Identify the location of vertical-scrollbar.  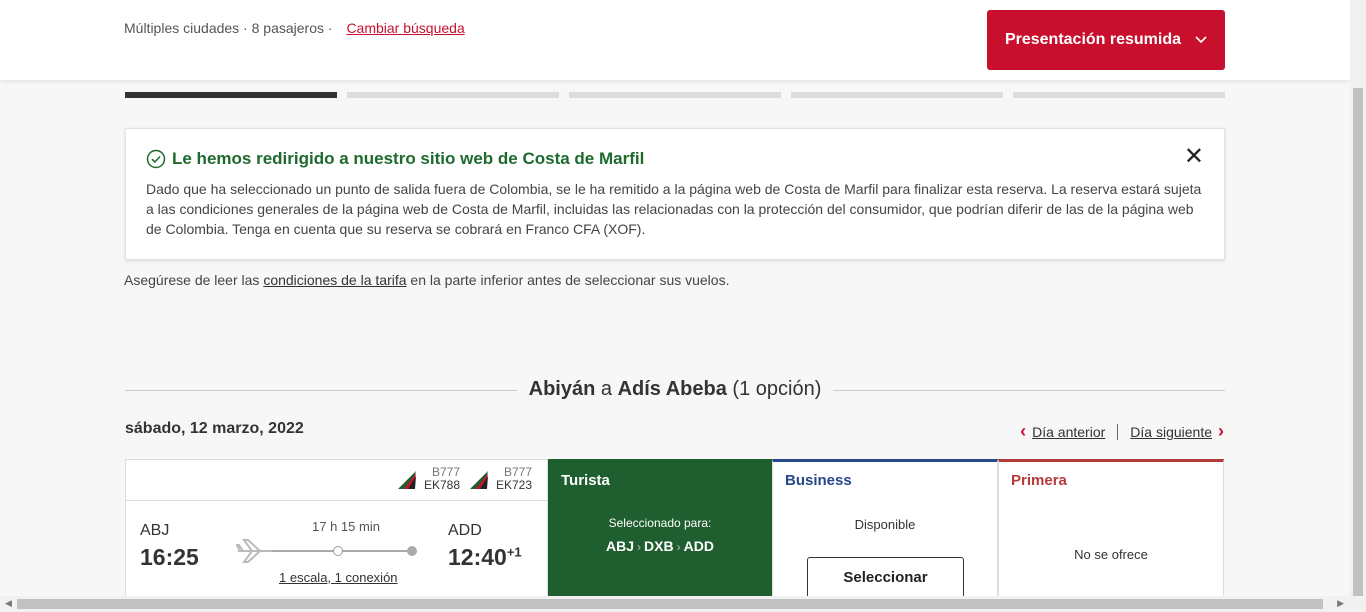
(1358, 298).